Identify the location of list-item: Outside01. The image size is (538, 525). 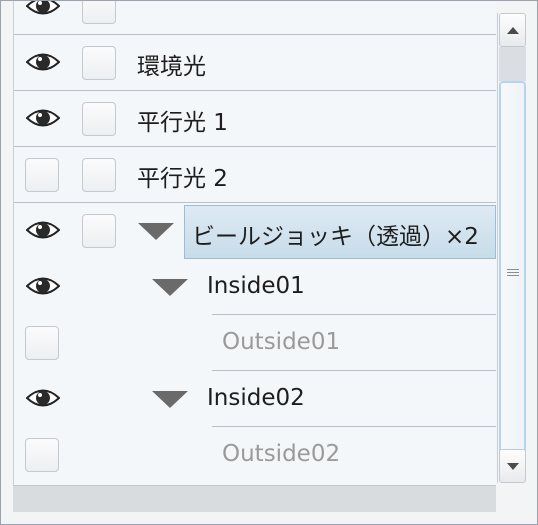
(255, 343).